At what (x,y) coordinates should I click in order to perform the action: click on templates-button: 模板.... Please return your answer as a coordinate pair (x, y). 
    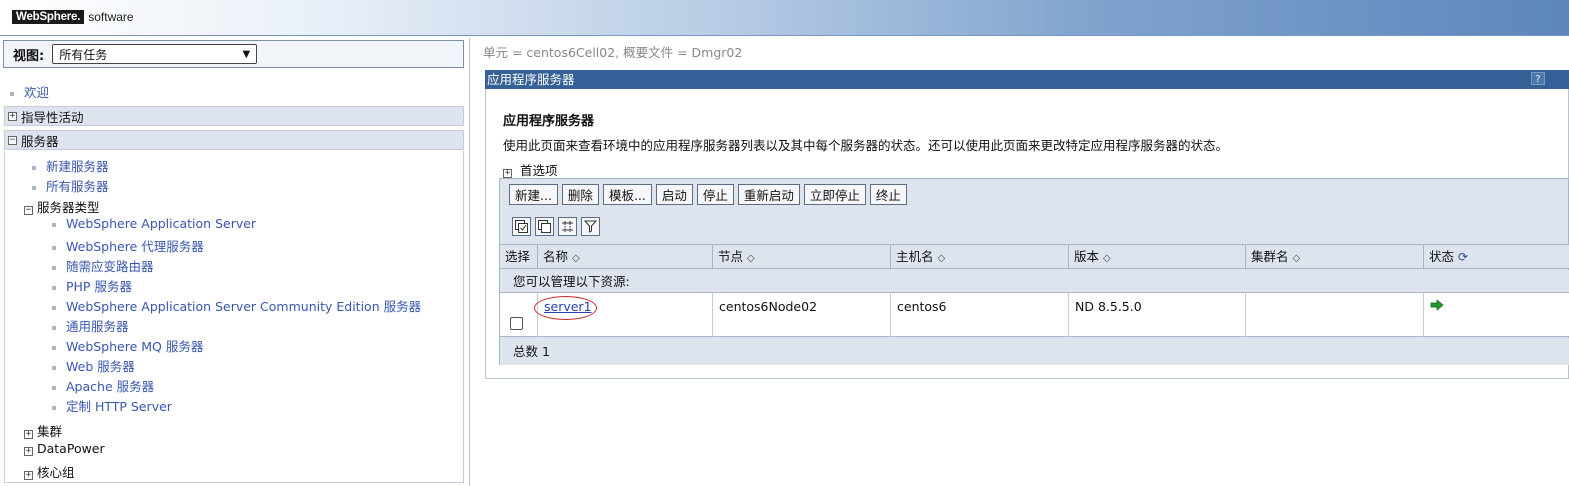
    Looking at the image, I should click on (627, 194).